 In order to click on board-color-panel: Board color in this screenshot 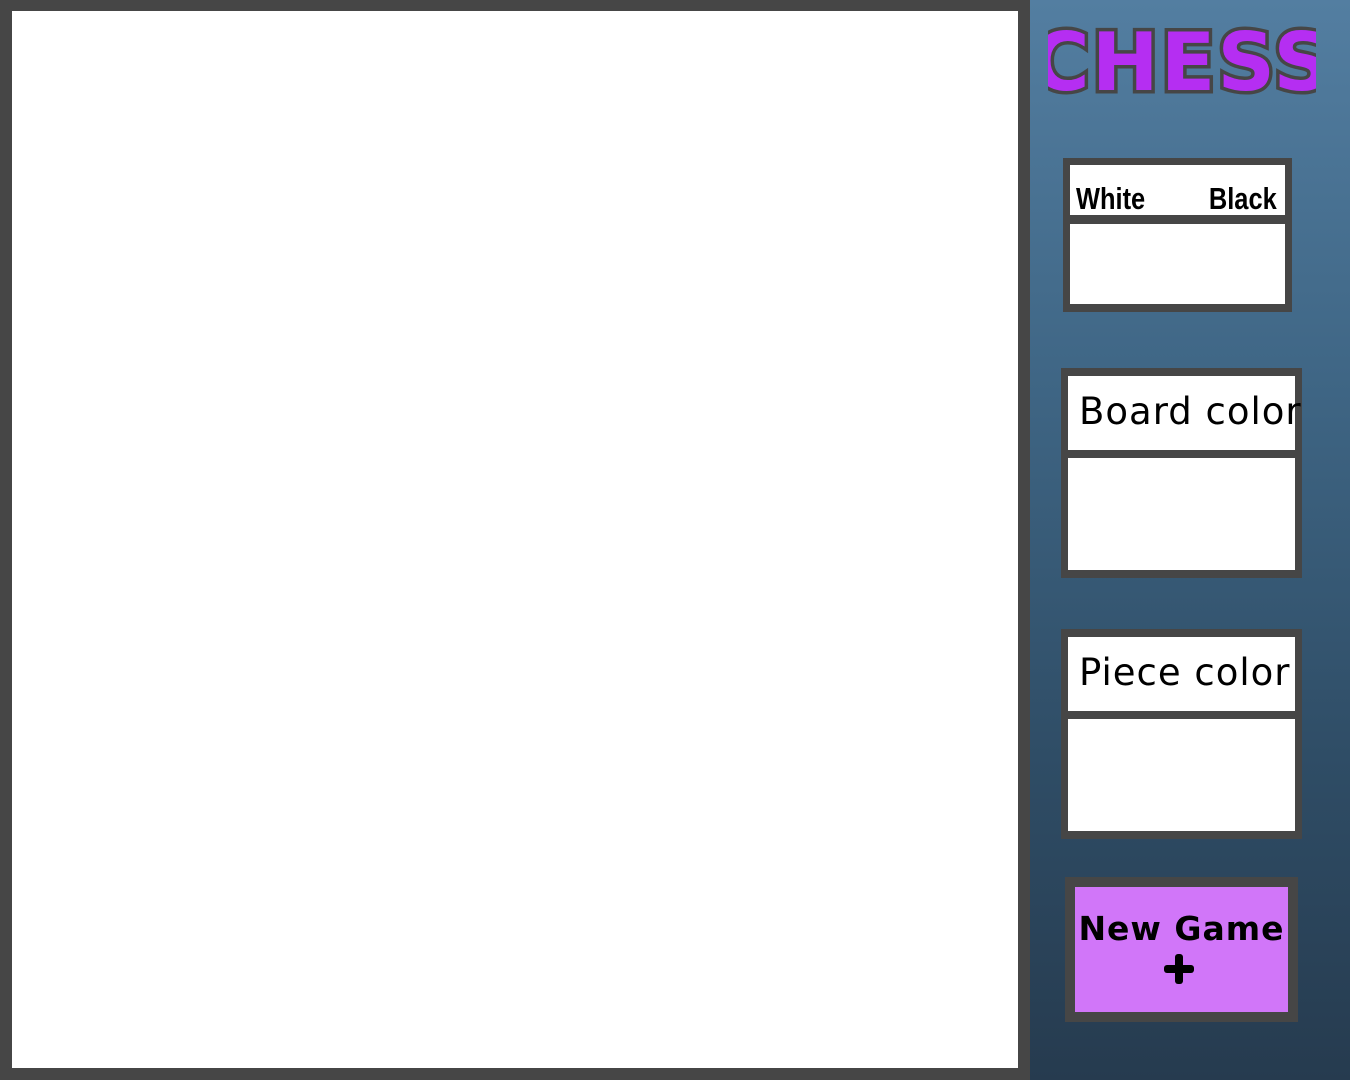, I will do `click(1181, 473)`.